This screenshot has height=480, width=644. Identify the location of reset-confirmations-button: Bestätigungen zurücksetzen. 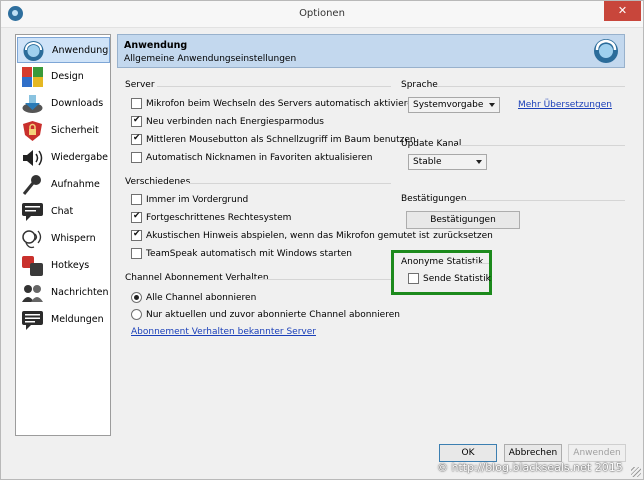
(463, 226).